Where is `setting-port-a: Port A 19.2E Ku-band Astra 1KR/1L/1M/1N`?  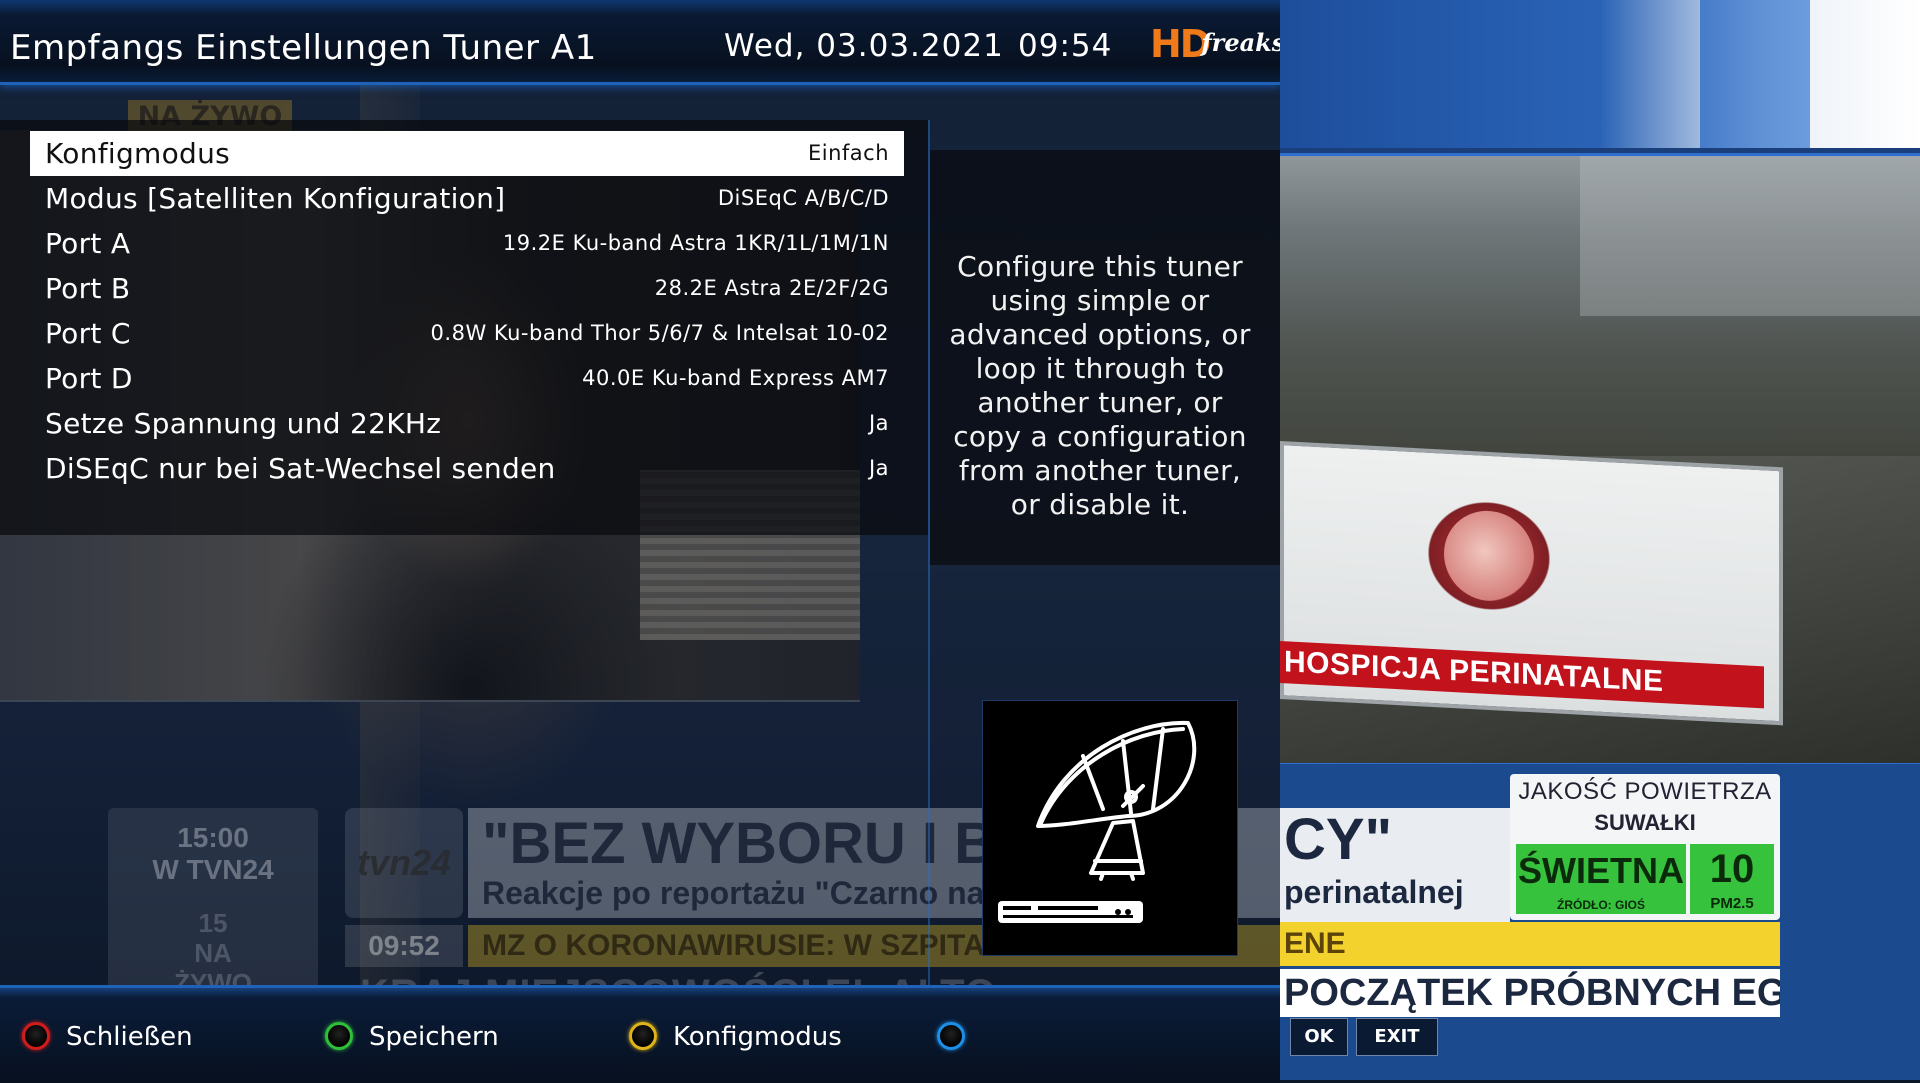 setting-port-a: Port A 19.2E Ku-band Astra 1KR/1L/1M/1N is located at coordinates (467, 243).